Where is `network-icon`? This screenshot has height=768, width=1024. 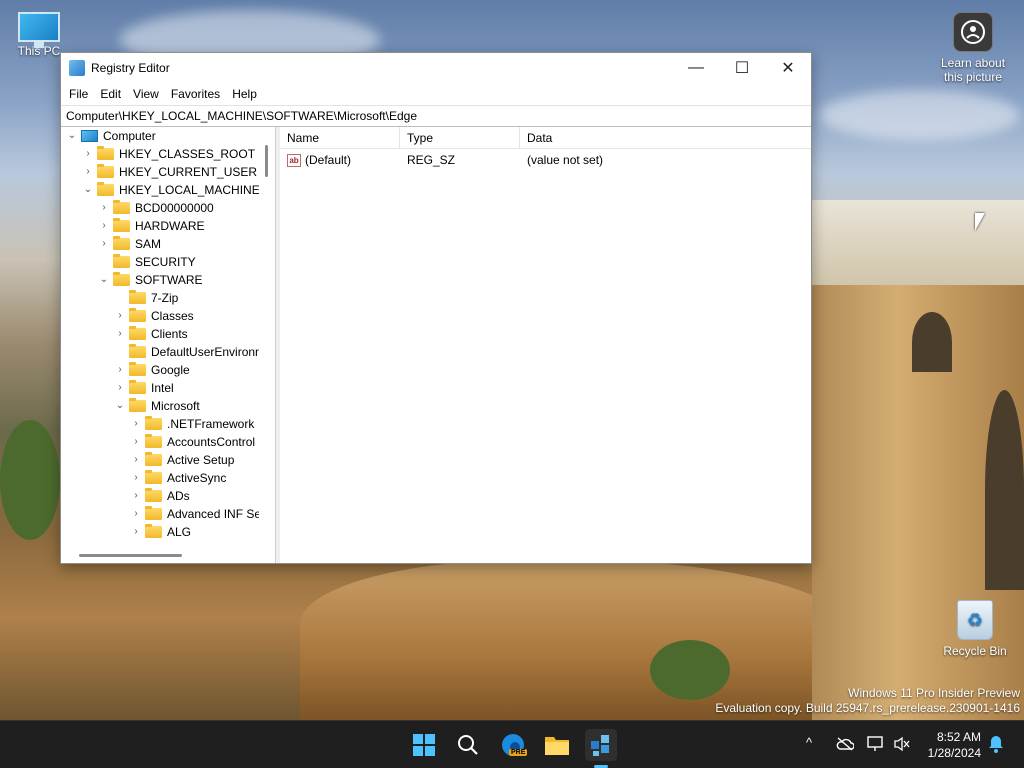 network-icon is located at coordinates (876, 745).